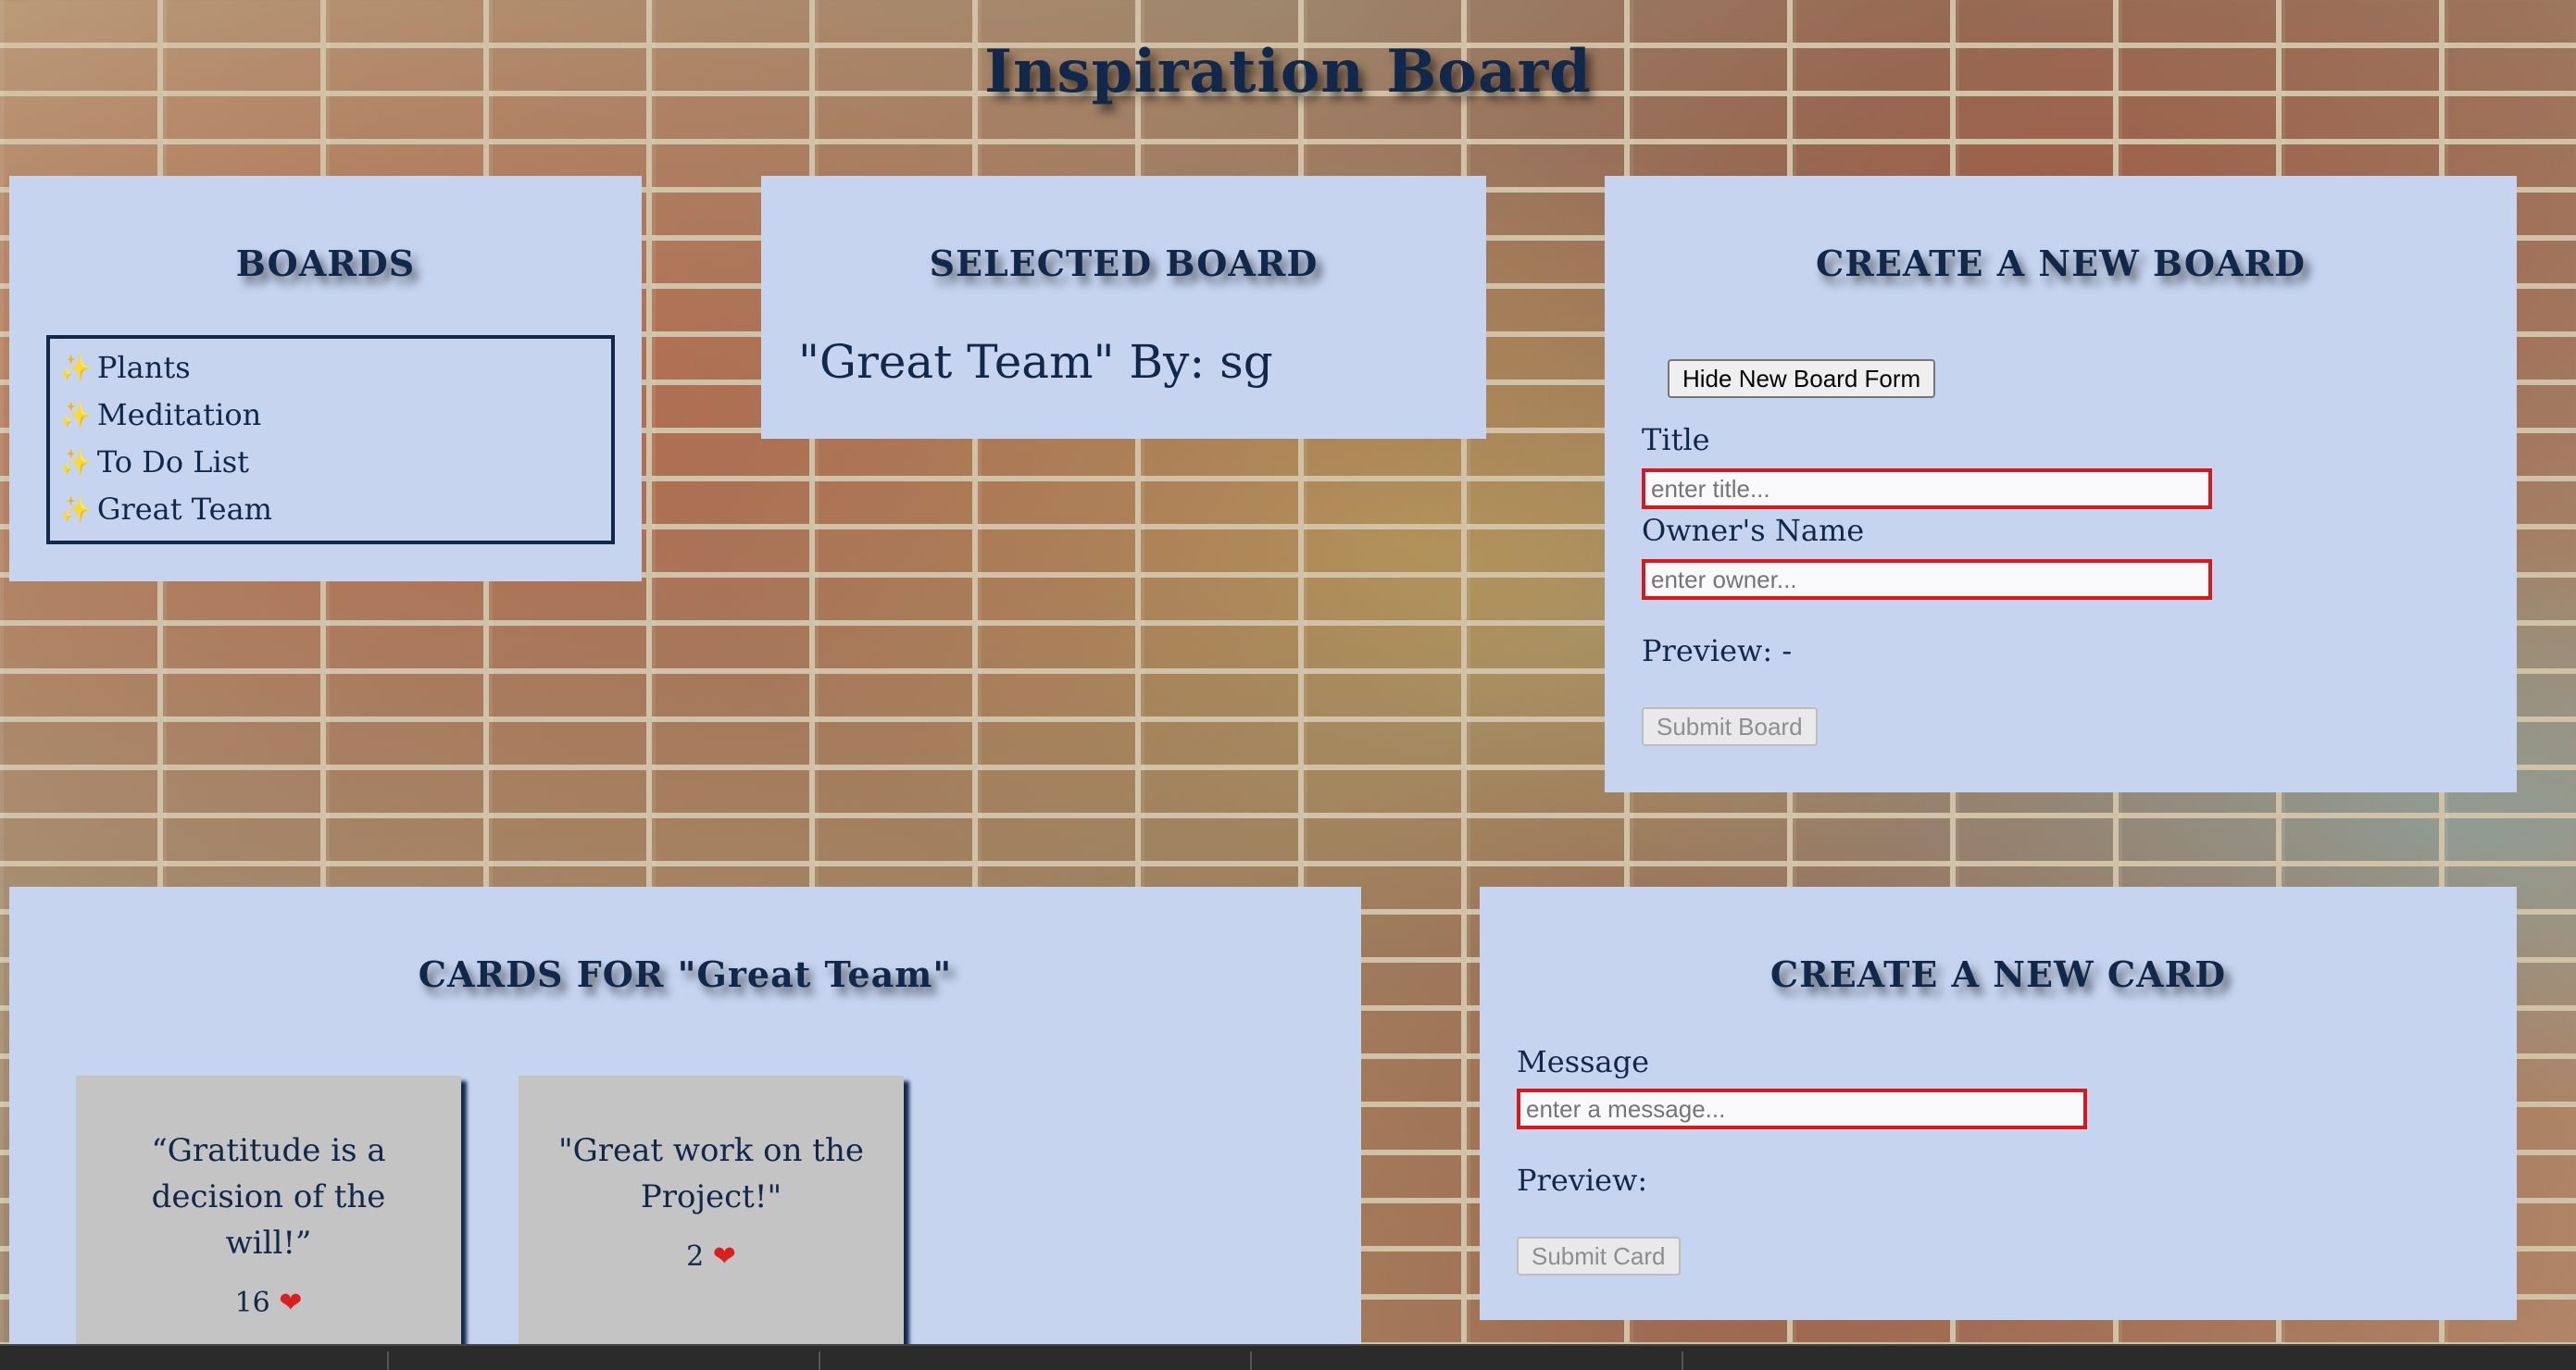 This screenshot has height=1370, width=2576. Describe the element at coordinates (1927, 488) in the screenshot. I see `title-input` at that location.